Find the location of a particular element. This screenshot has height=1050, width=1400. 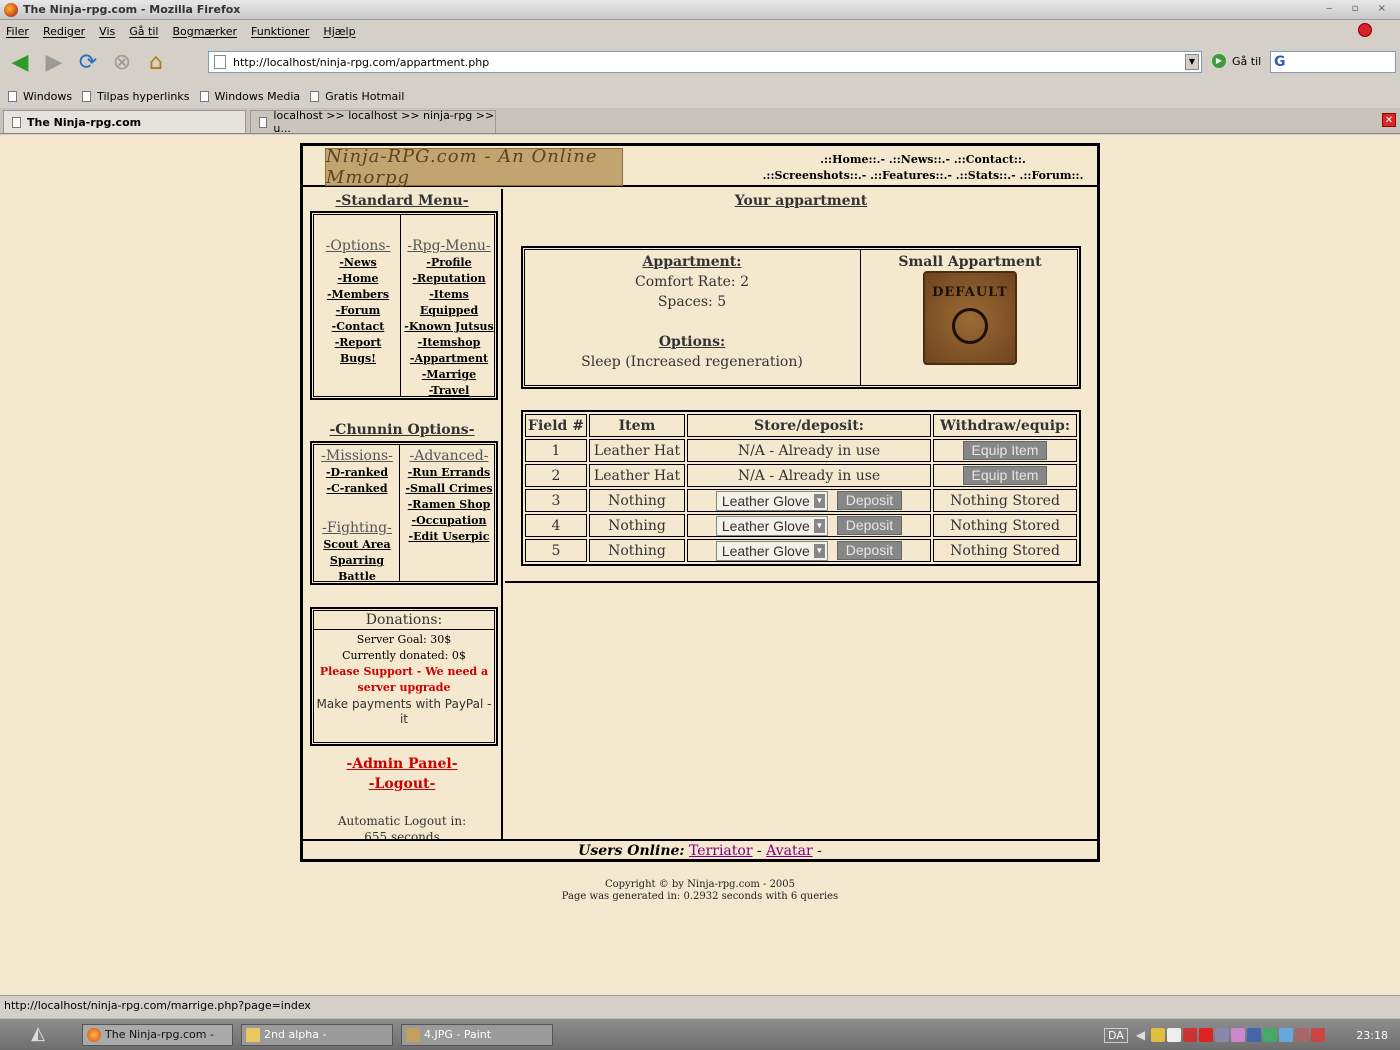

bookmark-windows-media: Windows Media is located at coordinates (249, 96).